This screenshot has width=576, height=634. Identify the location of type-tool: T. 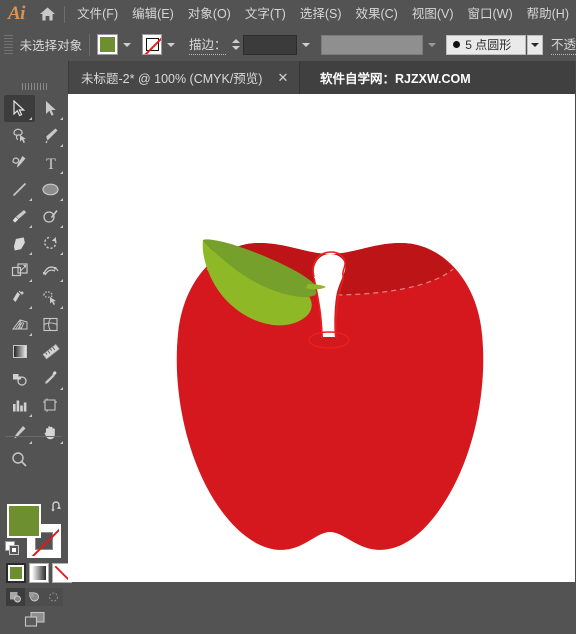
(50, 162).